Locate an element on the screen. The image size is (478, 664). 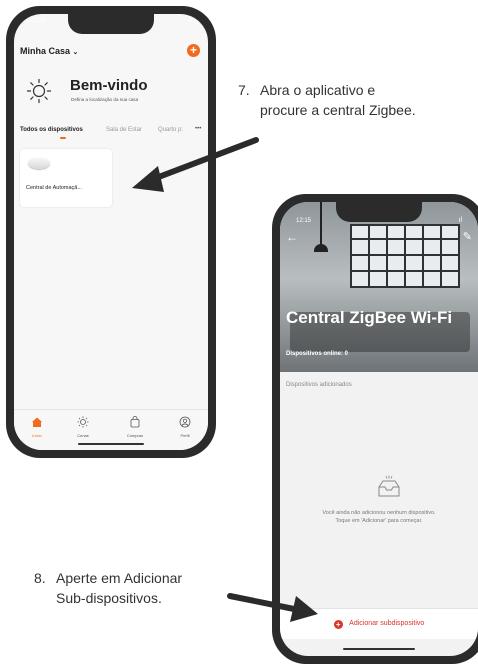
nav-home-label: Início is located at coordinates (37, 435).